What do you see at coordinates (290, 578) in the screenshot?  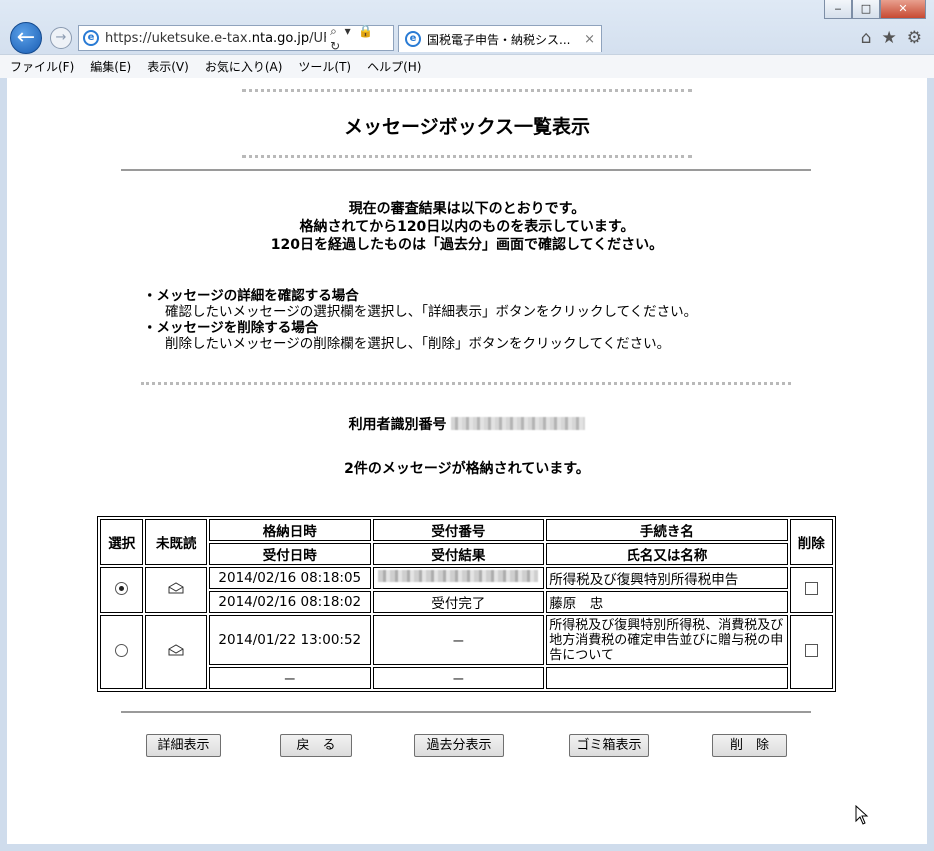 I see `stored-at-cell: 2014/02/16 08:18:05` at bounding box center [290, 578].